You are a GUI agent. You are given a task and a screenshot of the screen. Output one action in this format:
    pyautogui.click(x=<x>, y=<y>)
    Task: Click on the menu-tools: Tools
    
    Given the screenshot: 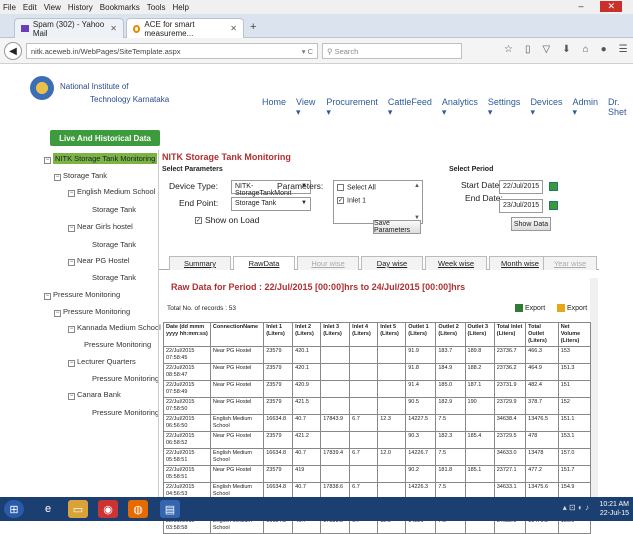 What is the action you would take?
    pyautogui.click(x=156, y=7)
    